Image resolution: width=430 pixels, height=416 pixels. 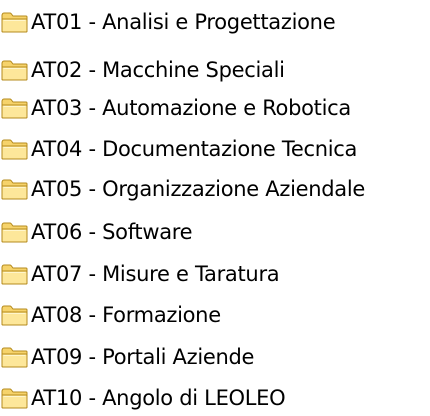 I want to click on folder-label: AT04 - Documentazione Tecnica, so click(x=194, y=149).